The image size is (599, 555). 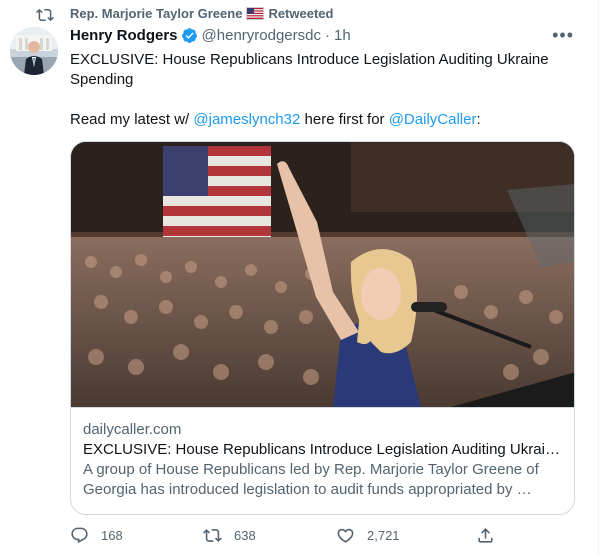 I want to click on share-icon, so click(x=485, y=535).